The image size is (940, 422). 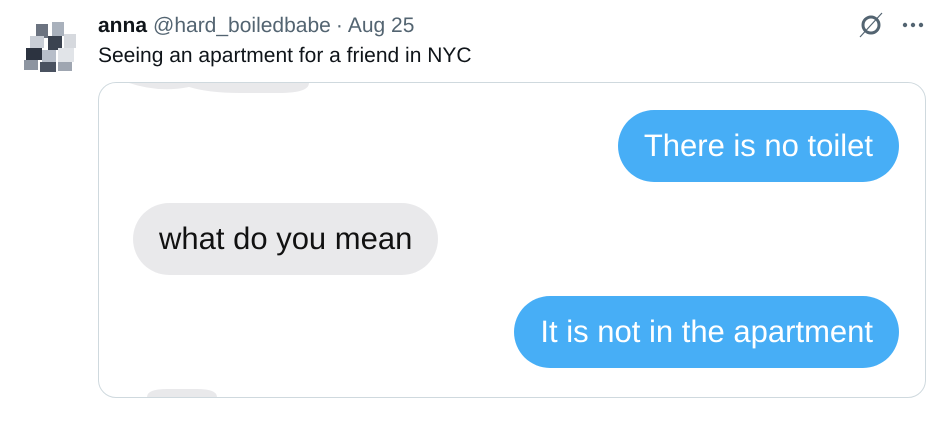 What do you see at coordinates (758, 146) in the screenshot?
I see `message-bubble: There is no toilet` at bounding box center [758, 146].